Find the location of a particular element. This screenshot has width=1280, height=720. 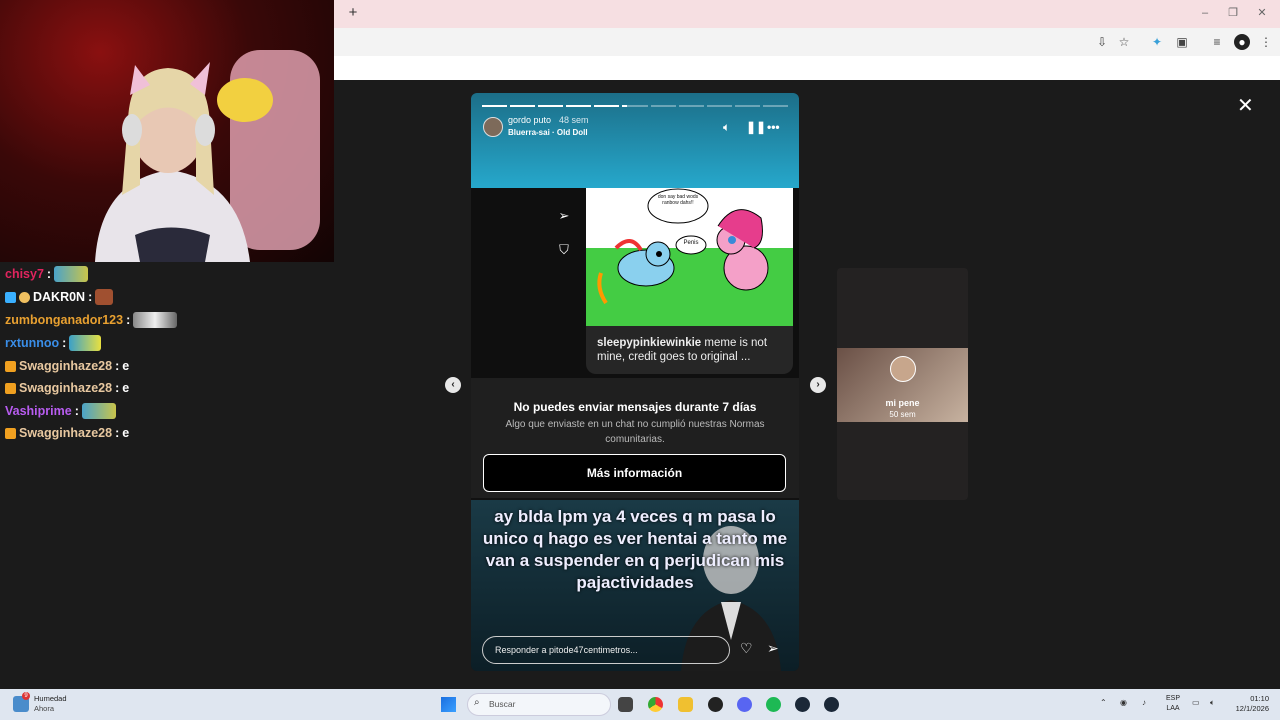

chat-username: chisy7 is located at coordinates (24, 274).